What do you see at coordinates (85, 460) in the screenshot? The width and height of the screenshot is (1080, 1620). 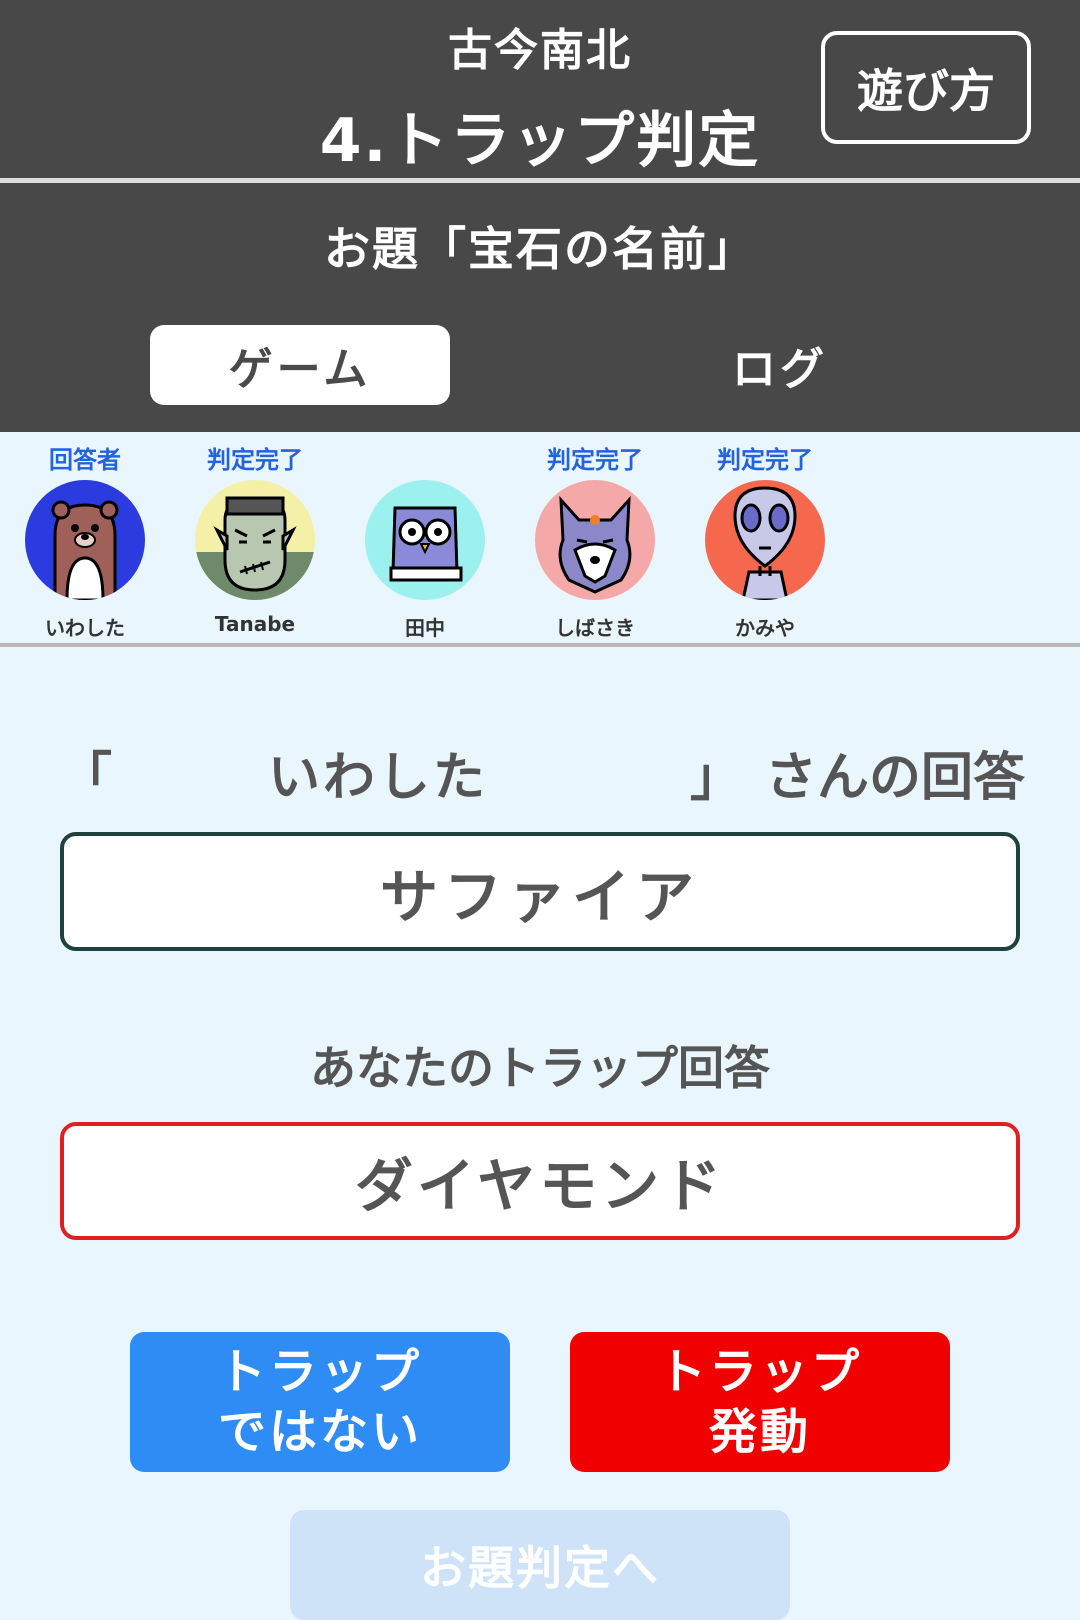 I see `player-status: 回答者` at bounding box center [85, 460].